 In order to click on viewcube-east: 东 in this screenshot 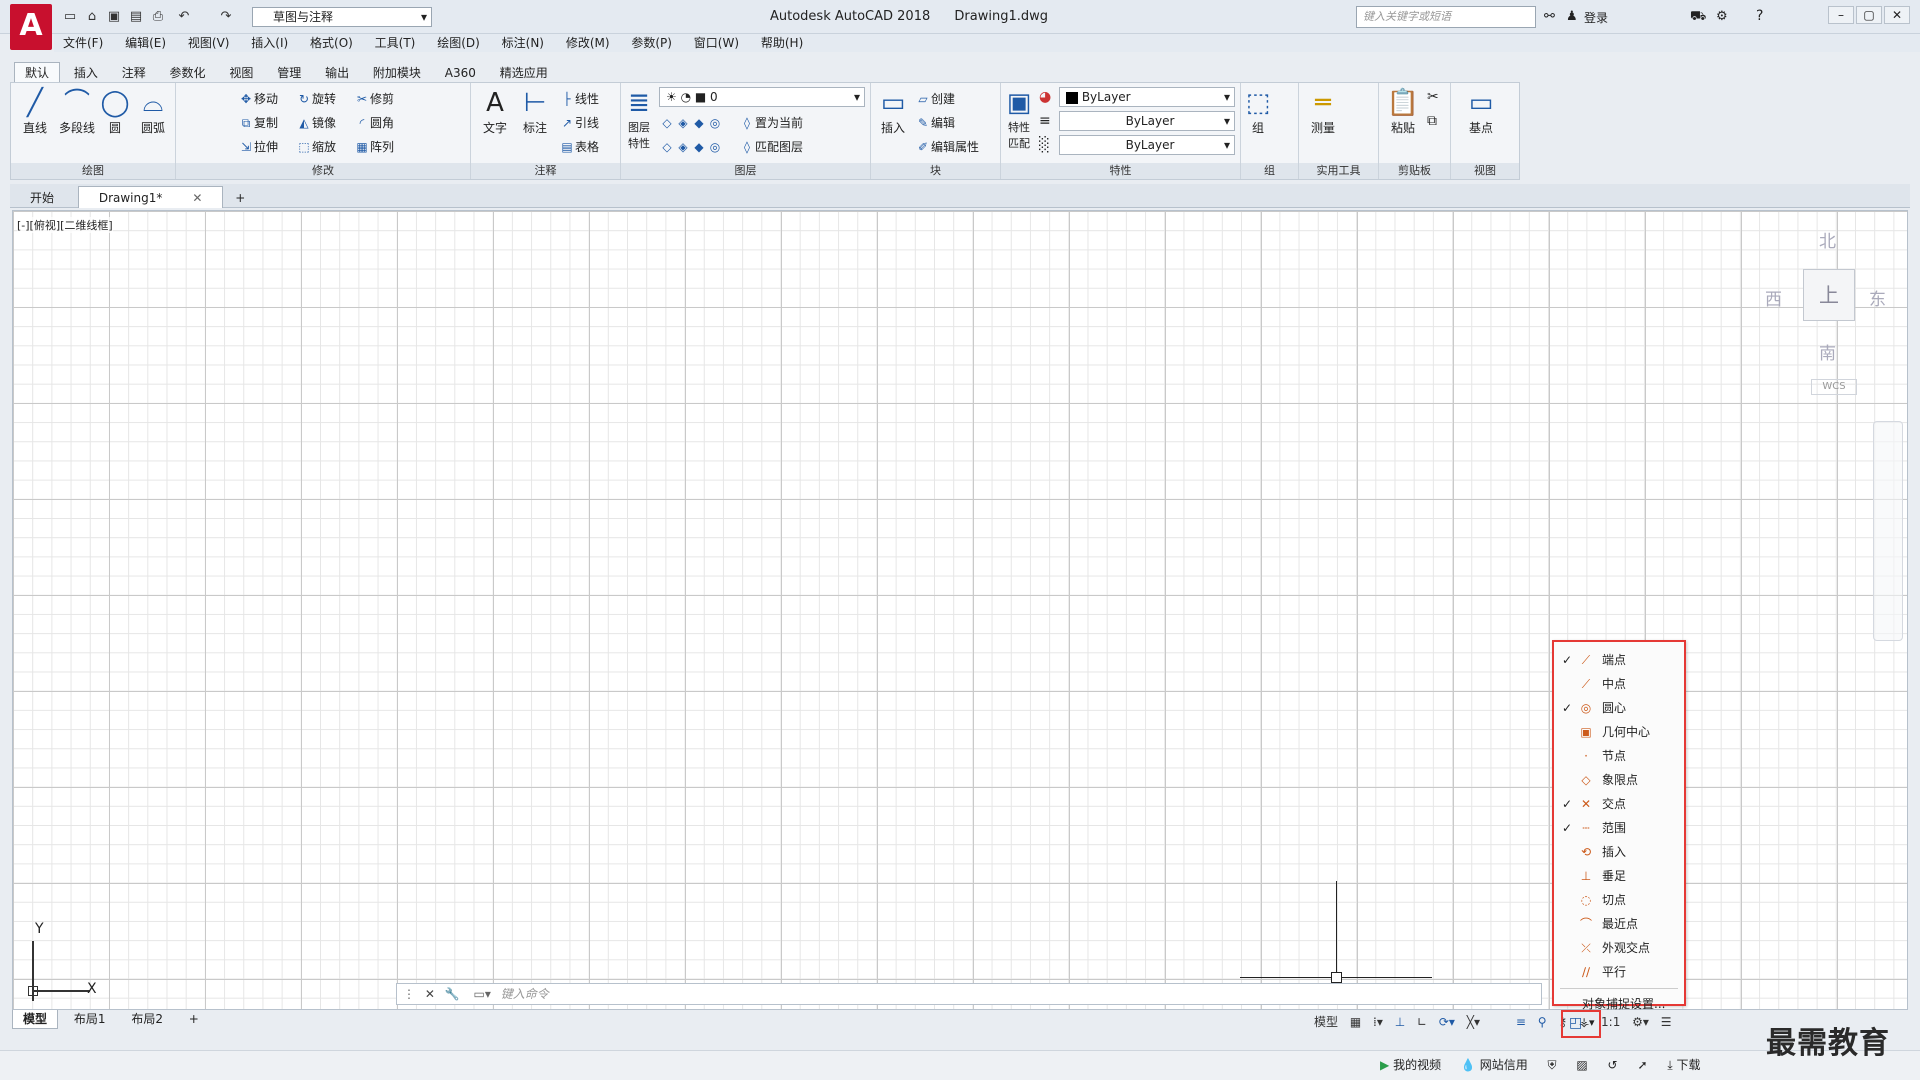, I will do `click(1877, 297)`.